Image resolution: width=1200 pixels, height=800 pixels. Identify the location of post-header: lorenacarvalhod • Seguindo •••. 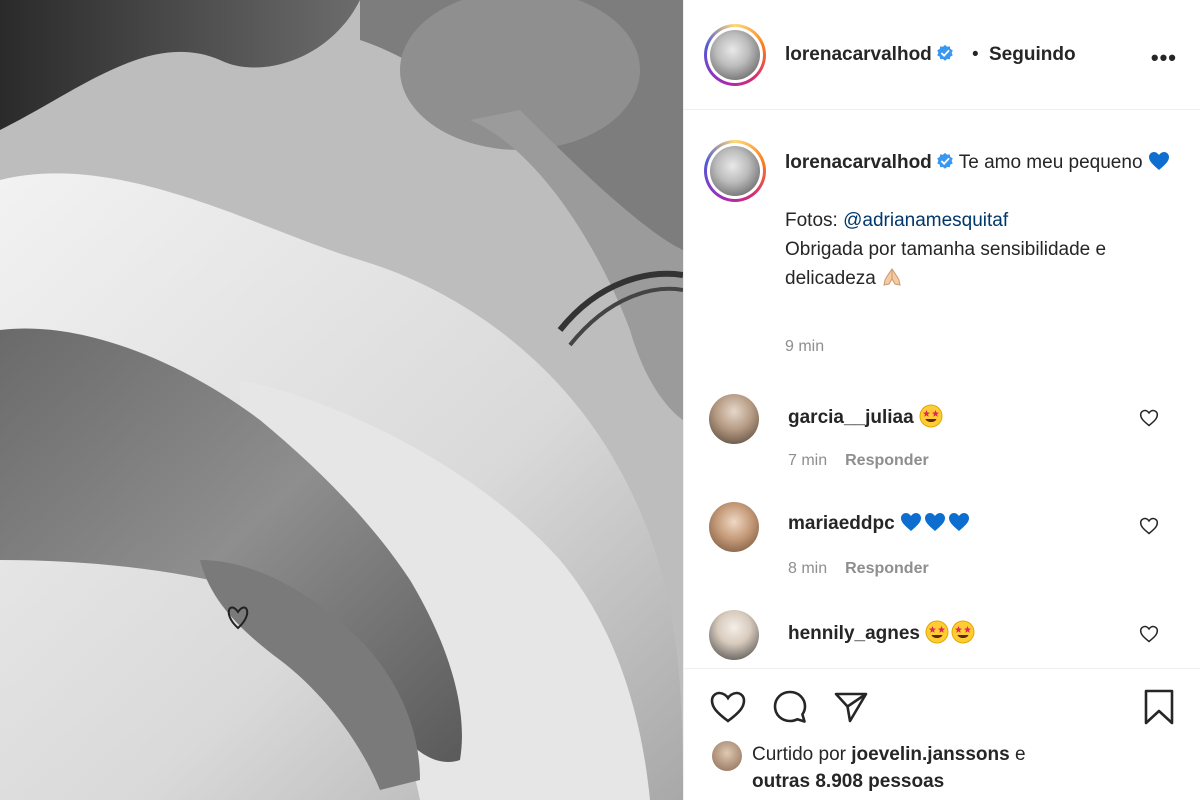
(942, 55).